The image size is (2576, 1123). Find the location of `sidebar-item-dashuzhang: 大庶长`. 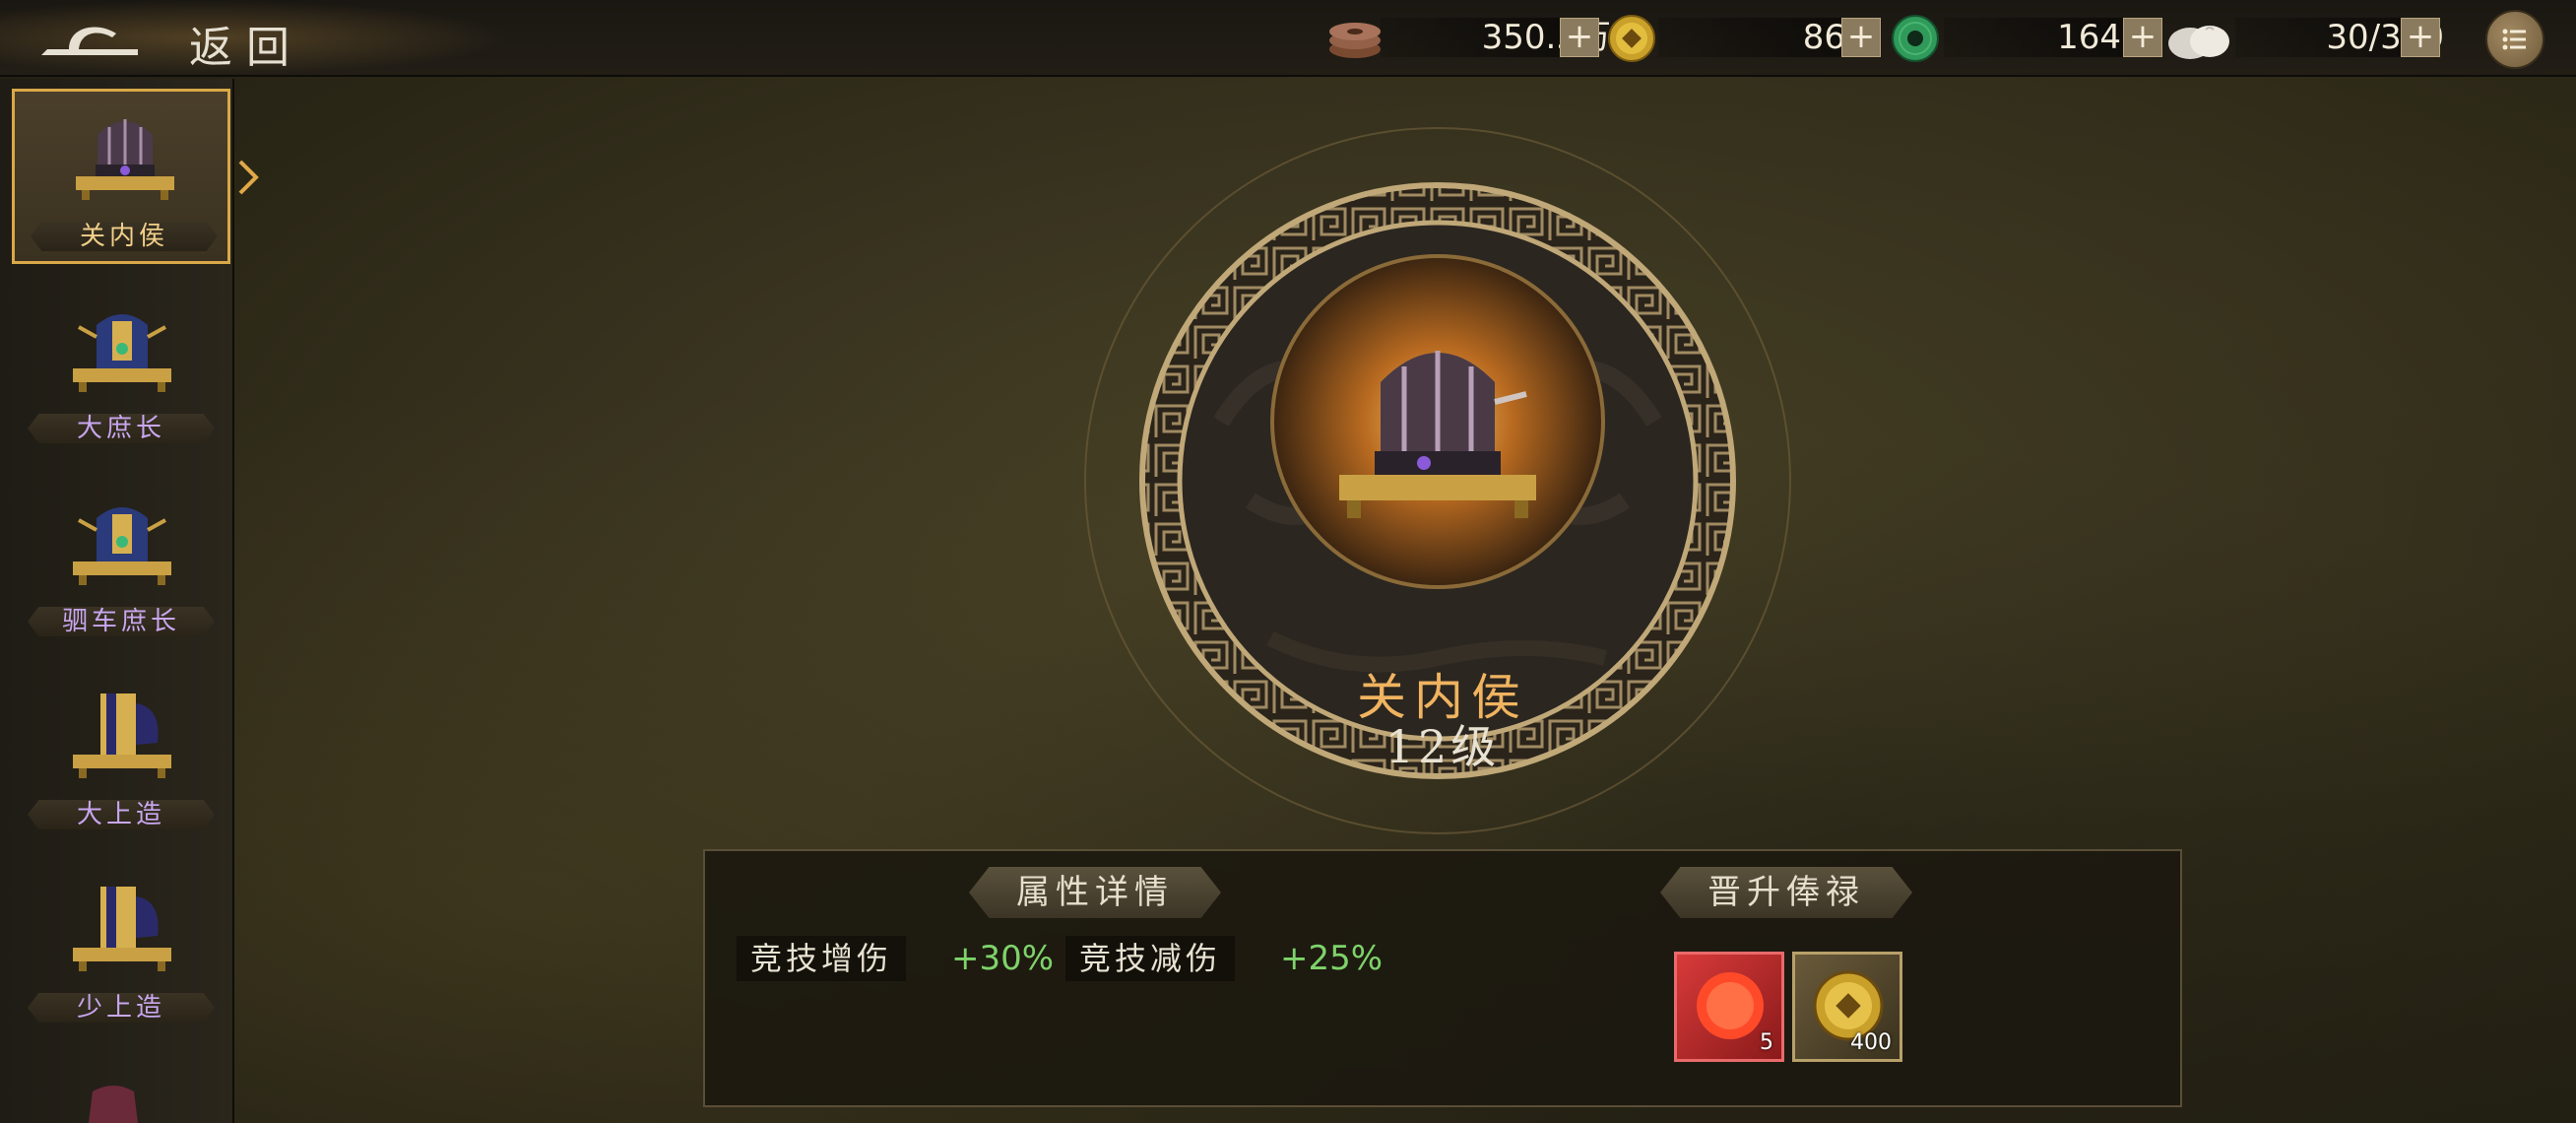

sidebar-item-dashuzhang: 大庶长 is located at coordinates (121, 371).